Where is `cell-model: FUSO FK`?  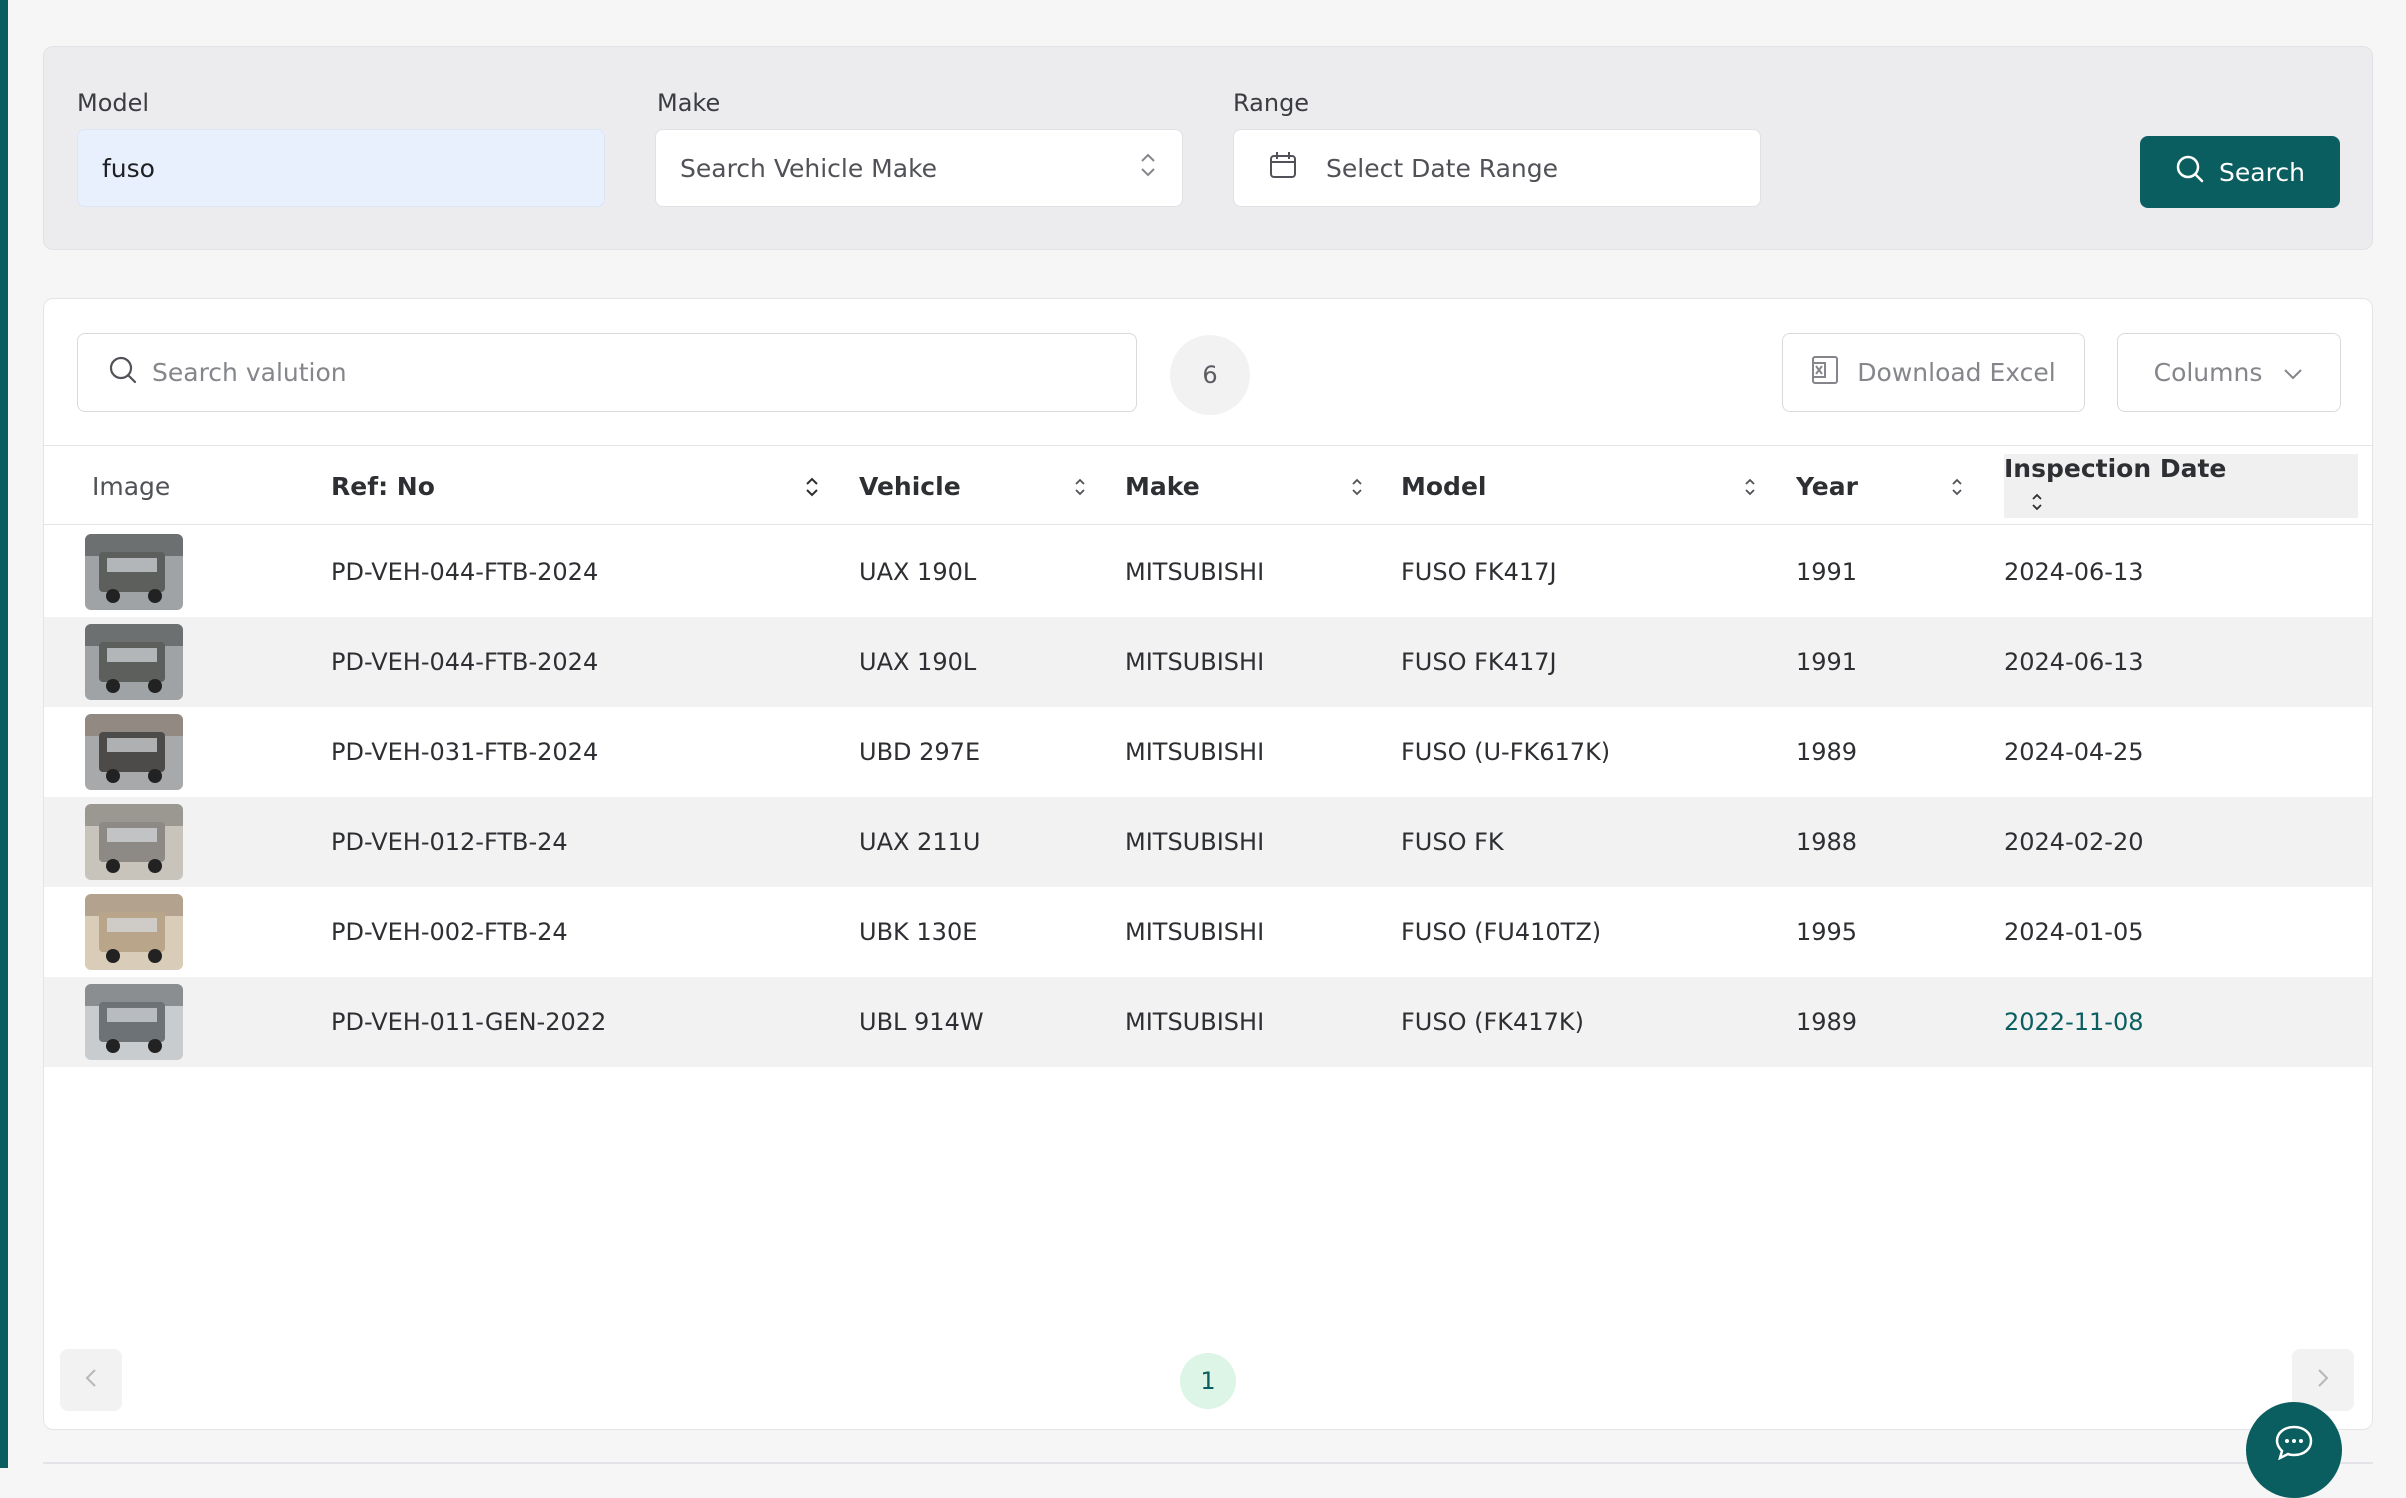 cell-model: FUSO FK is located at coordinates (1452, 842).